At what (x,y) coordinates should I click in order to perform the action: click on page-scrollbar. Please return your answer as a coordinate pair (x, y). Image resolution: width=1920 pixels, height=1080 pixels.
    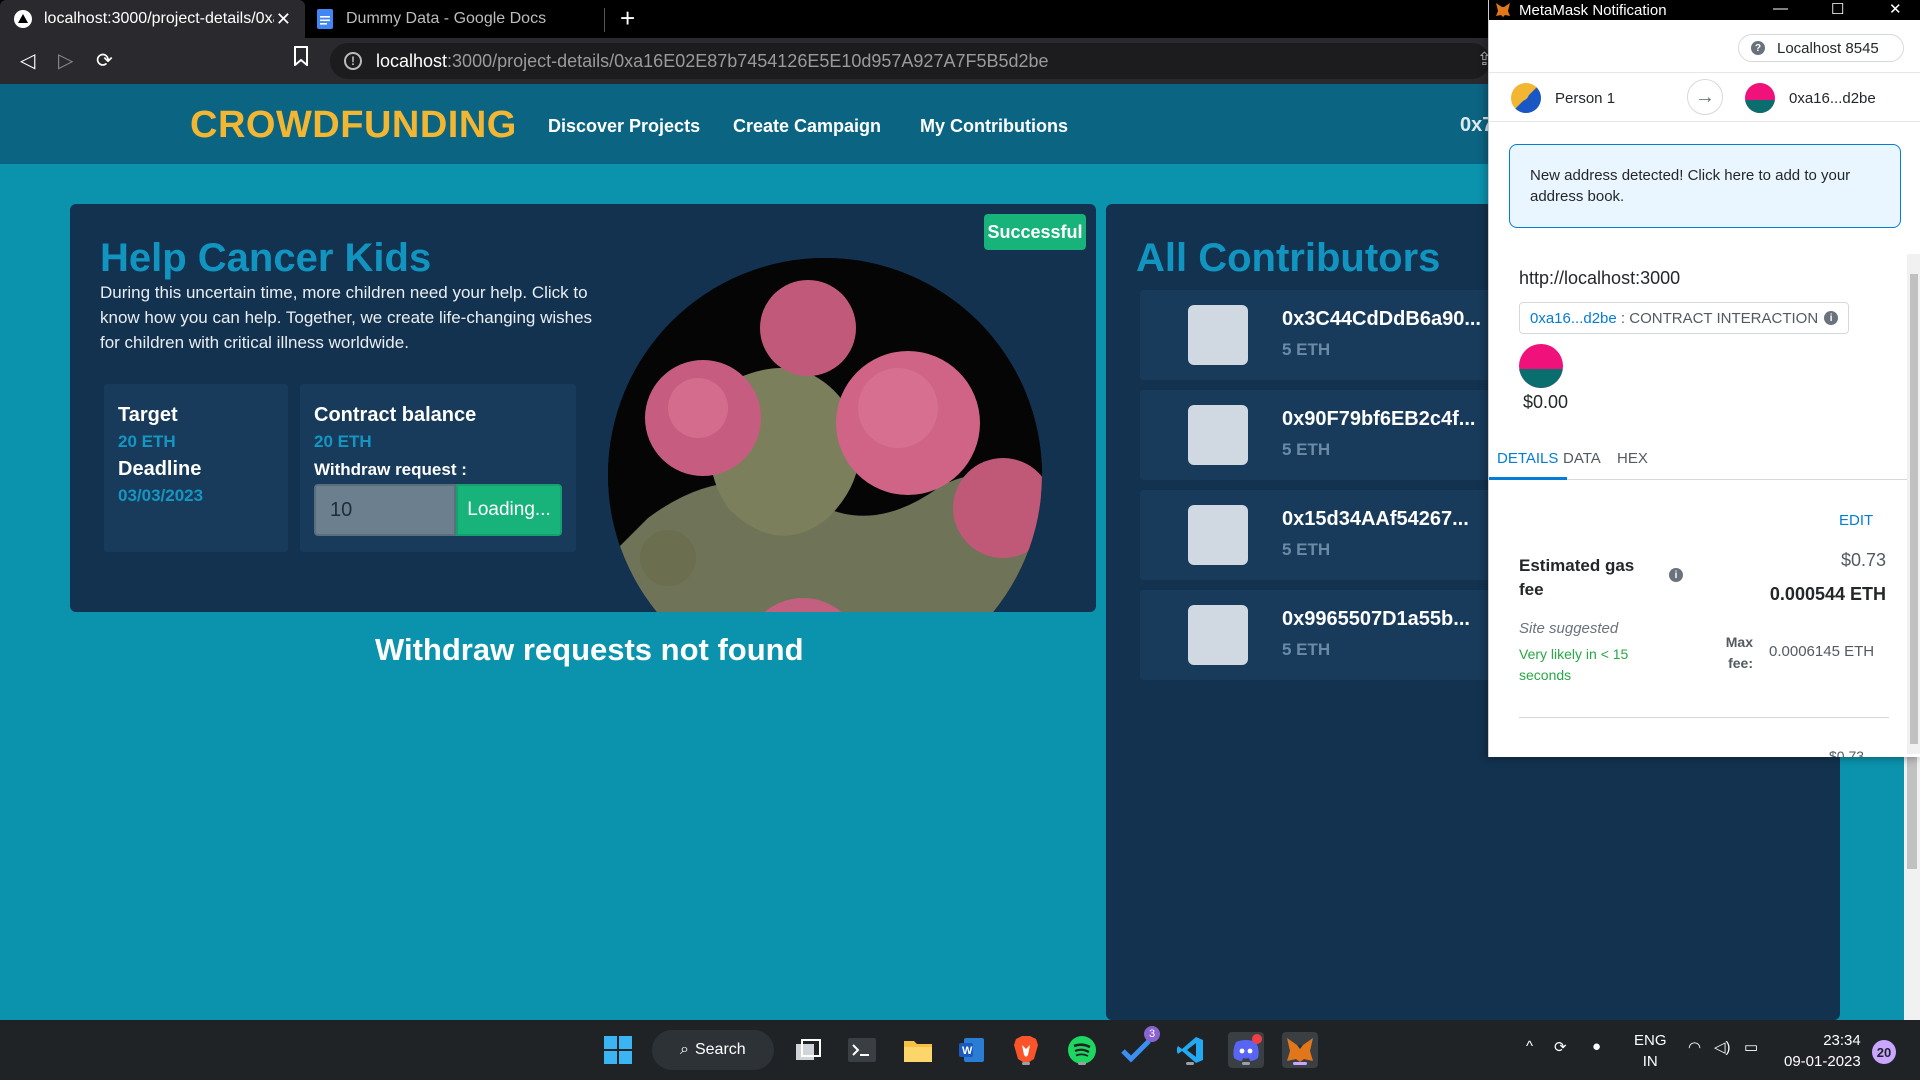
    Looking at the image, I should click on (1912, 888).